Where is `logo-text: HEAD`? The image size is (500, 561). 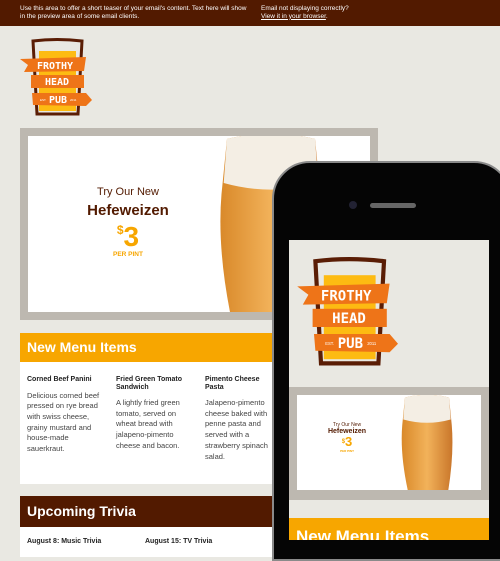
logo-text: HEAD is located at coordinates (57, 82).